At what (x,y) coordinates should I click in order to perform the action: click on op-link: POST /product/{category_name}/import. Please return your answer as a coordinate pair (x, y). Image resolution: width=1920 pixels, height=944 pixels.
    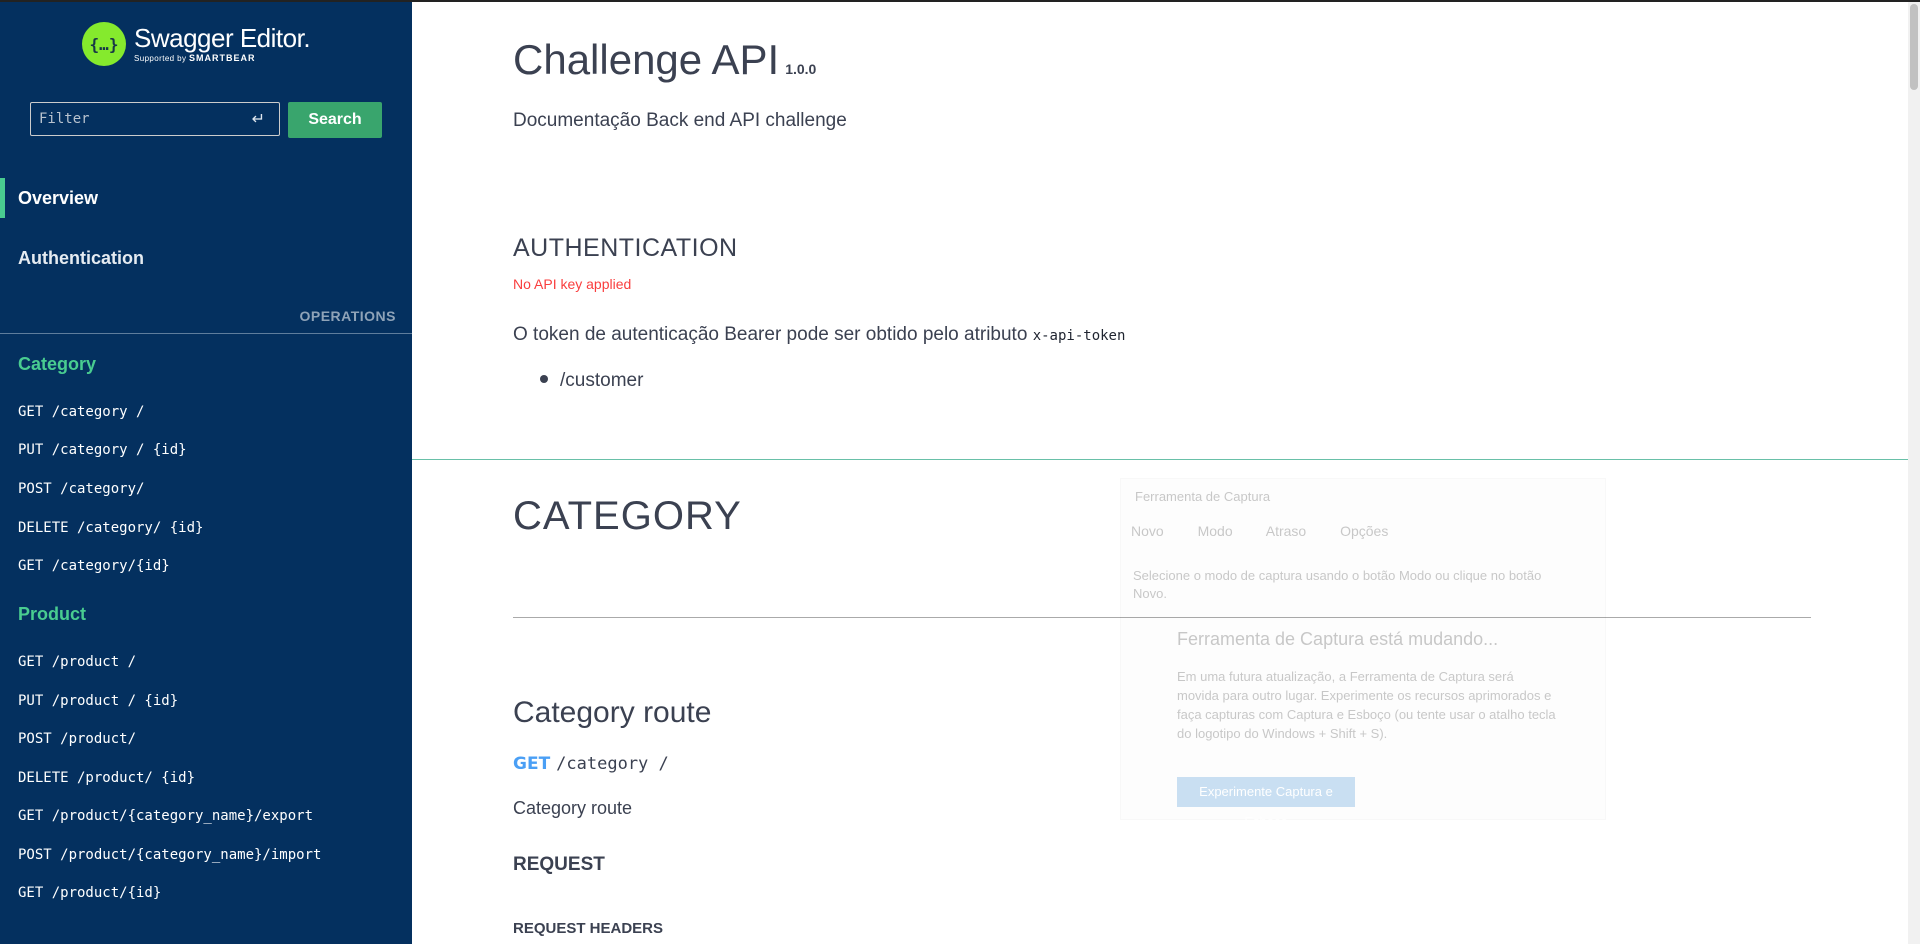
    Looking at the image, I should click on (169, 855).